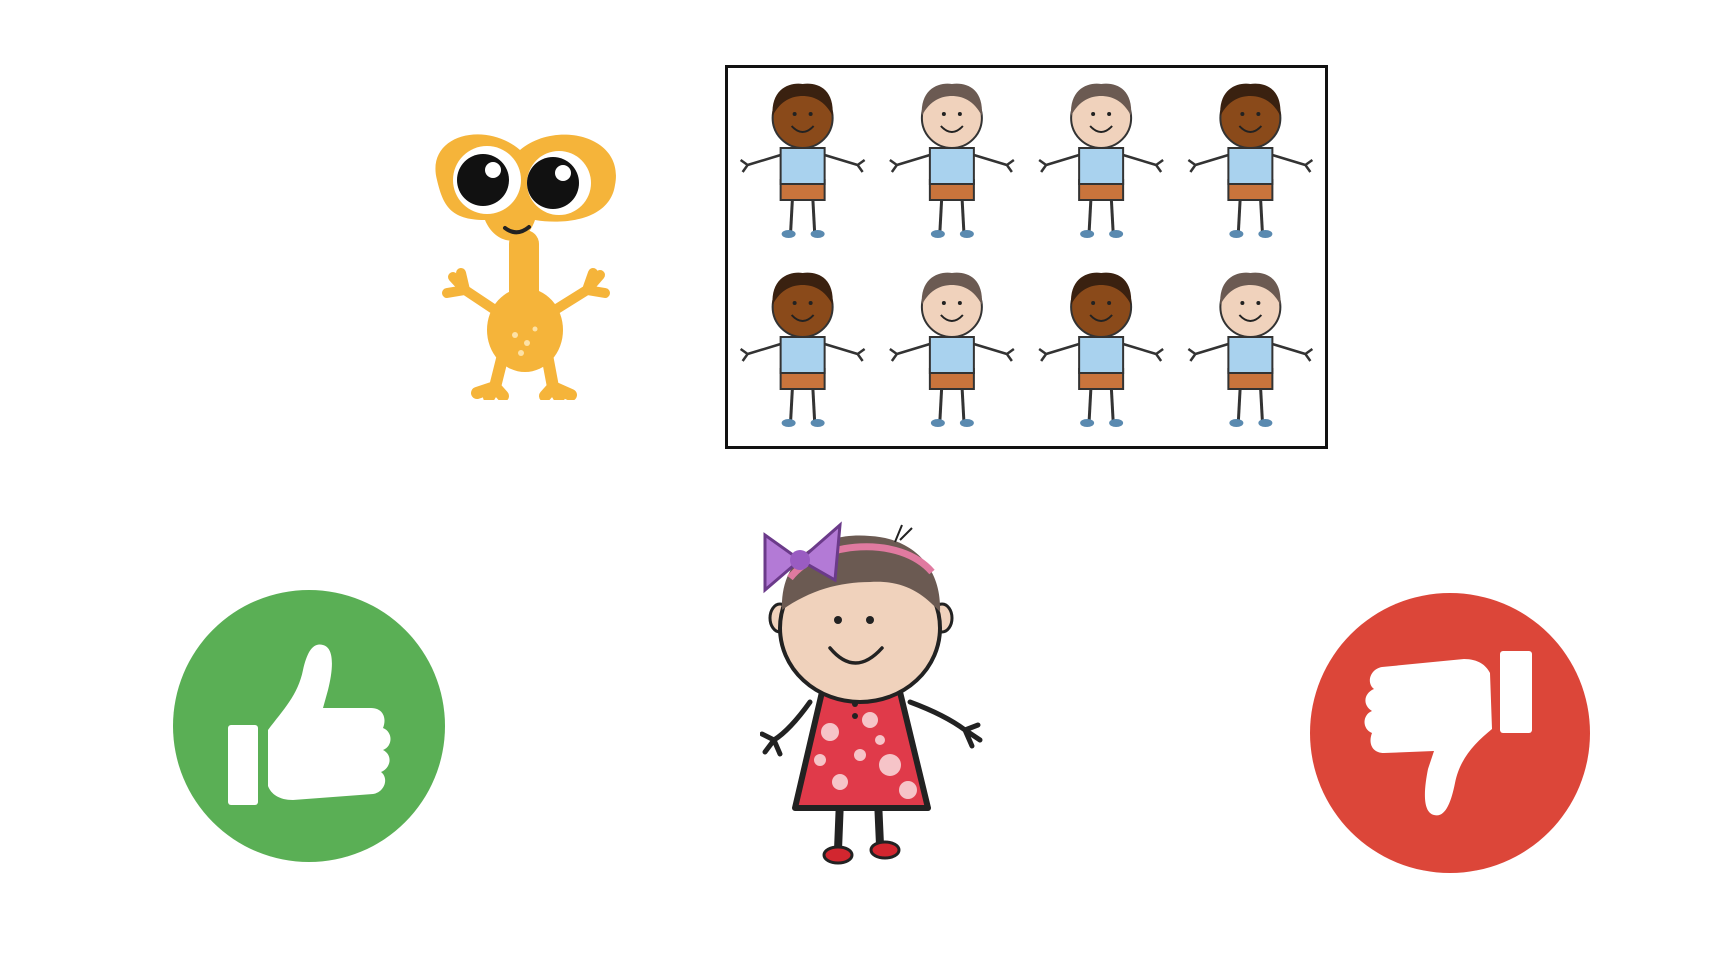  Describe the element at coordinates (309, 726) in the screenshot. I see `thumbs-up-button` at that location.